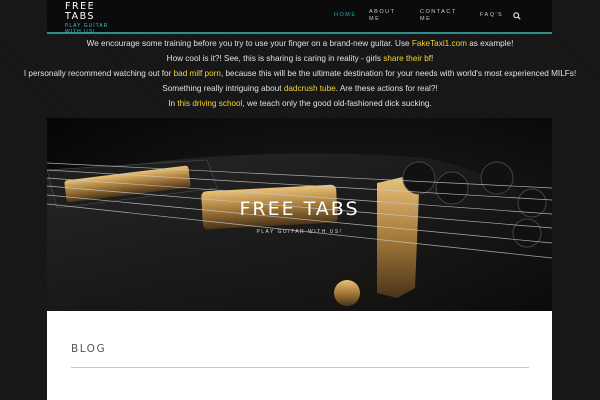 This screenshot has height=400, width=600. Describe the element at coordinates (517, 16) in the screenshot. I see `search-icon` at that location.